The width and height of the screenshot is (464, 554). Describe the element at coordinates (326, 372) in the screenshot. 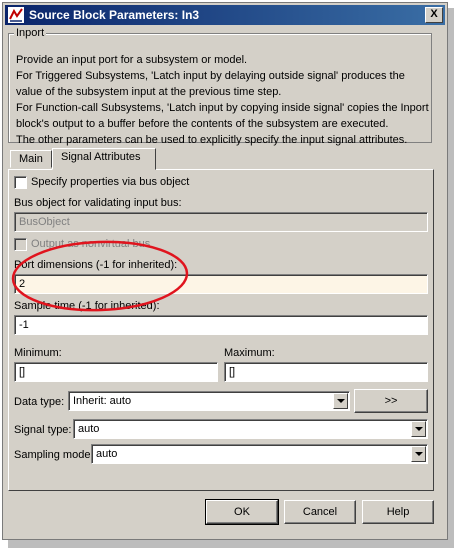

I see `maximum-field: []` at that location.